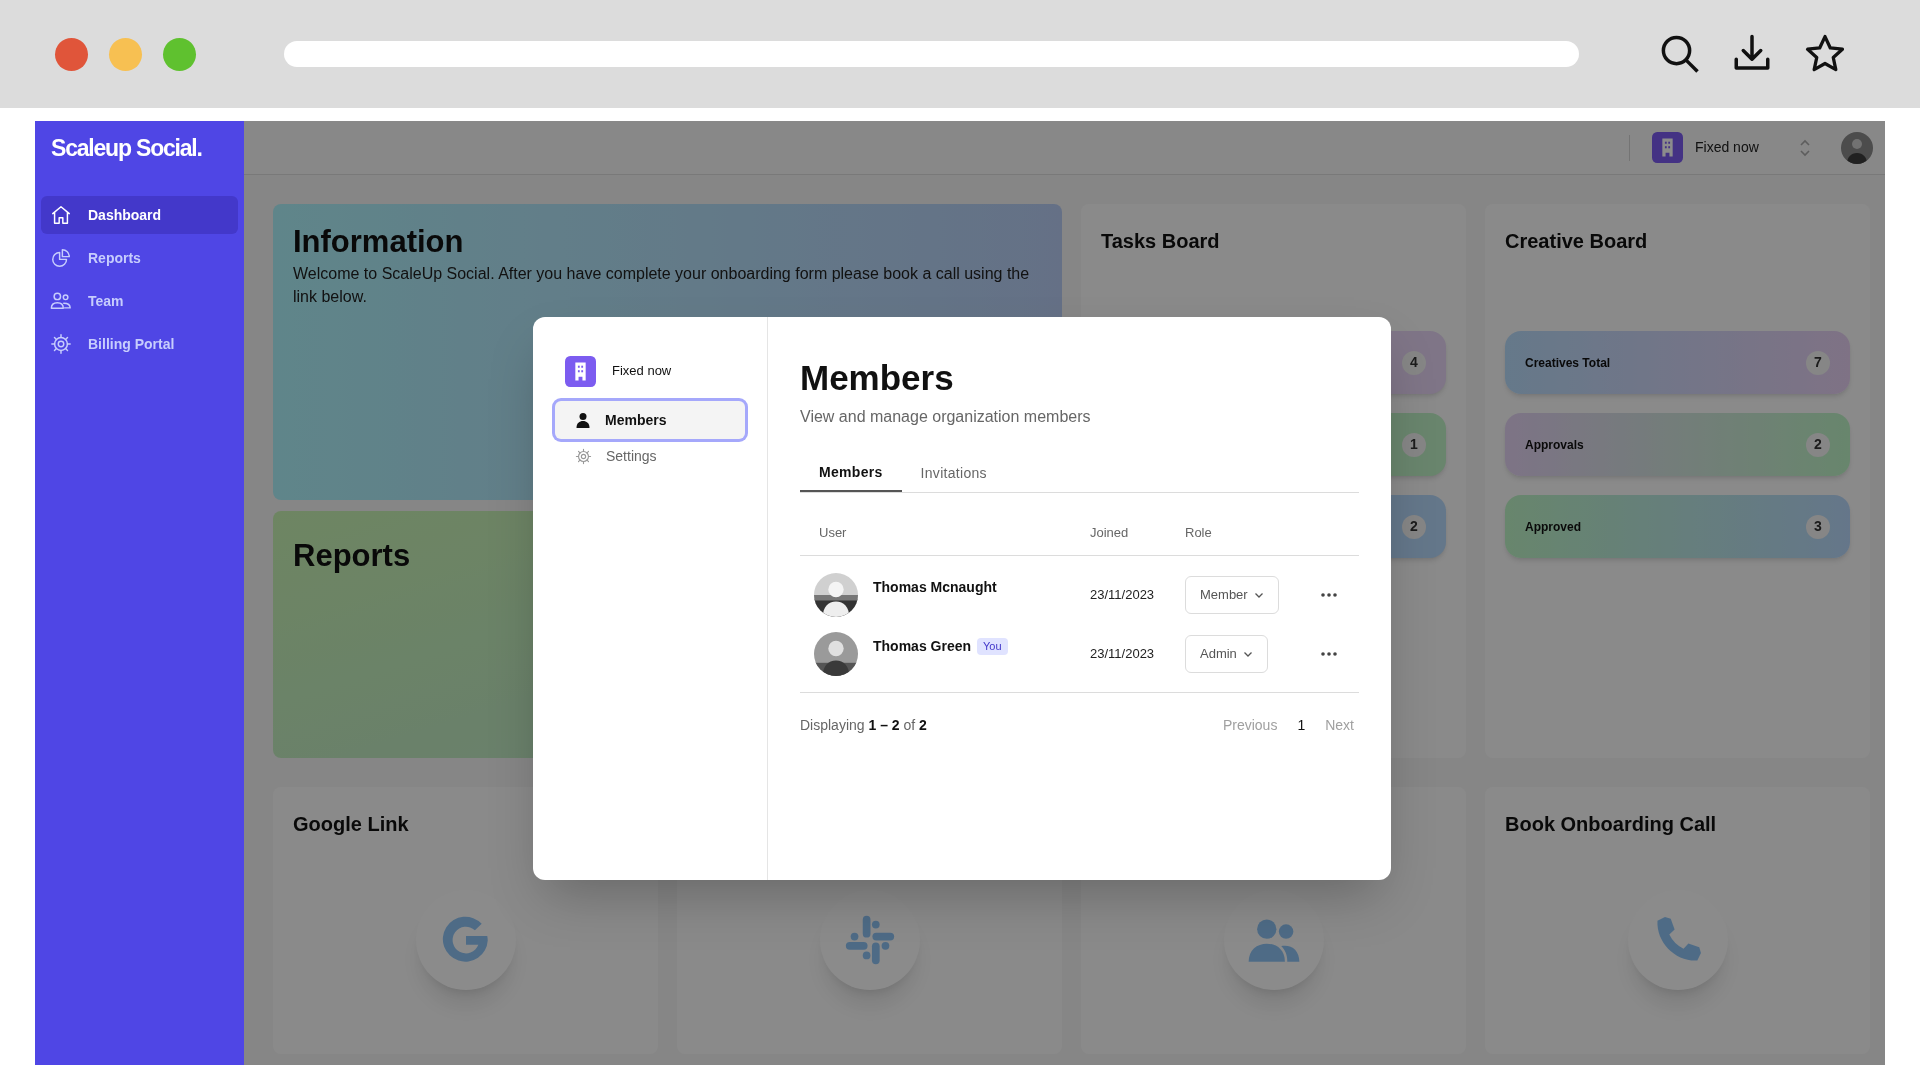 This screenshot has height=1080, width=1920. What do you see at coordinates (139, 301) in the screenshot?
I see `sidebar-item: Team` at bounding box center [139, 301].